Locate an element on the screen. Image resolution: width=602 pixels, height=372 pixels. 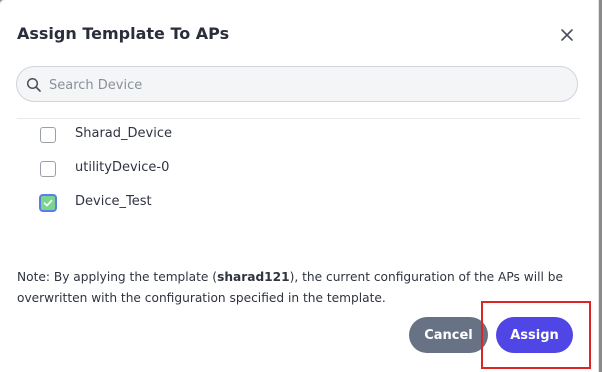
close-icon is located at coordinates (567, 35).